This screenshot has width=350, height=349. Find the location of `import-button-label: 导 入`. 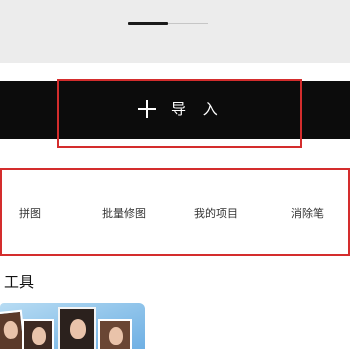

import-button-label: 导 入 is located at coordinates (197, 109).